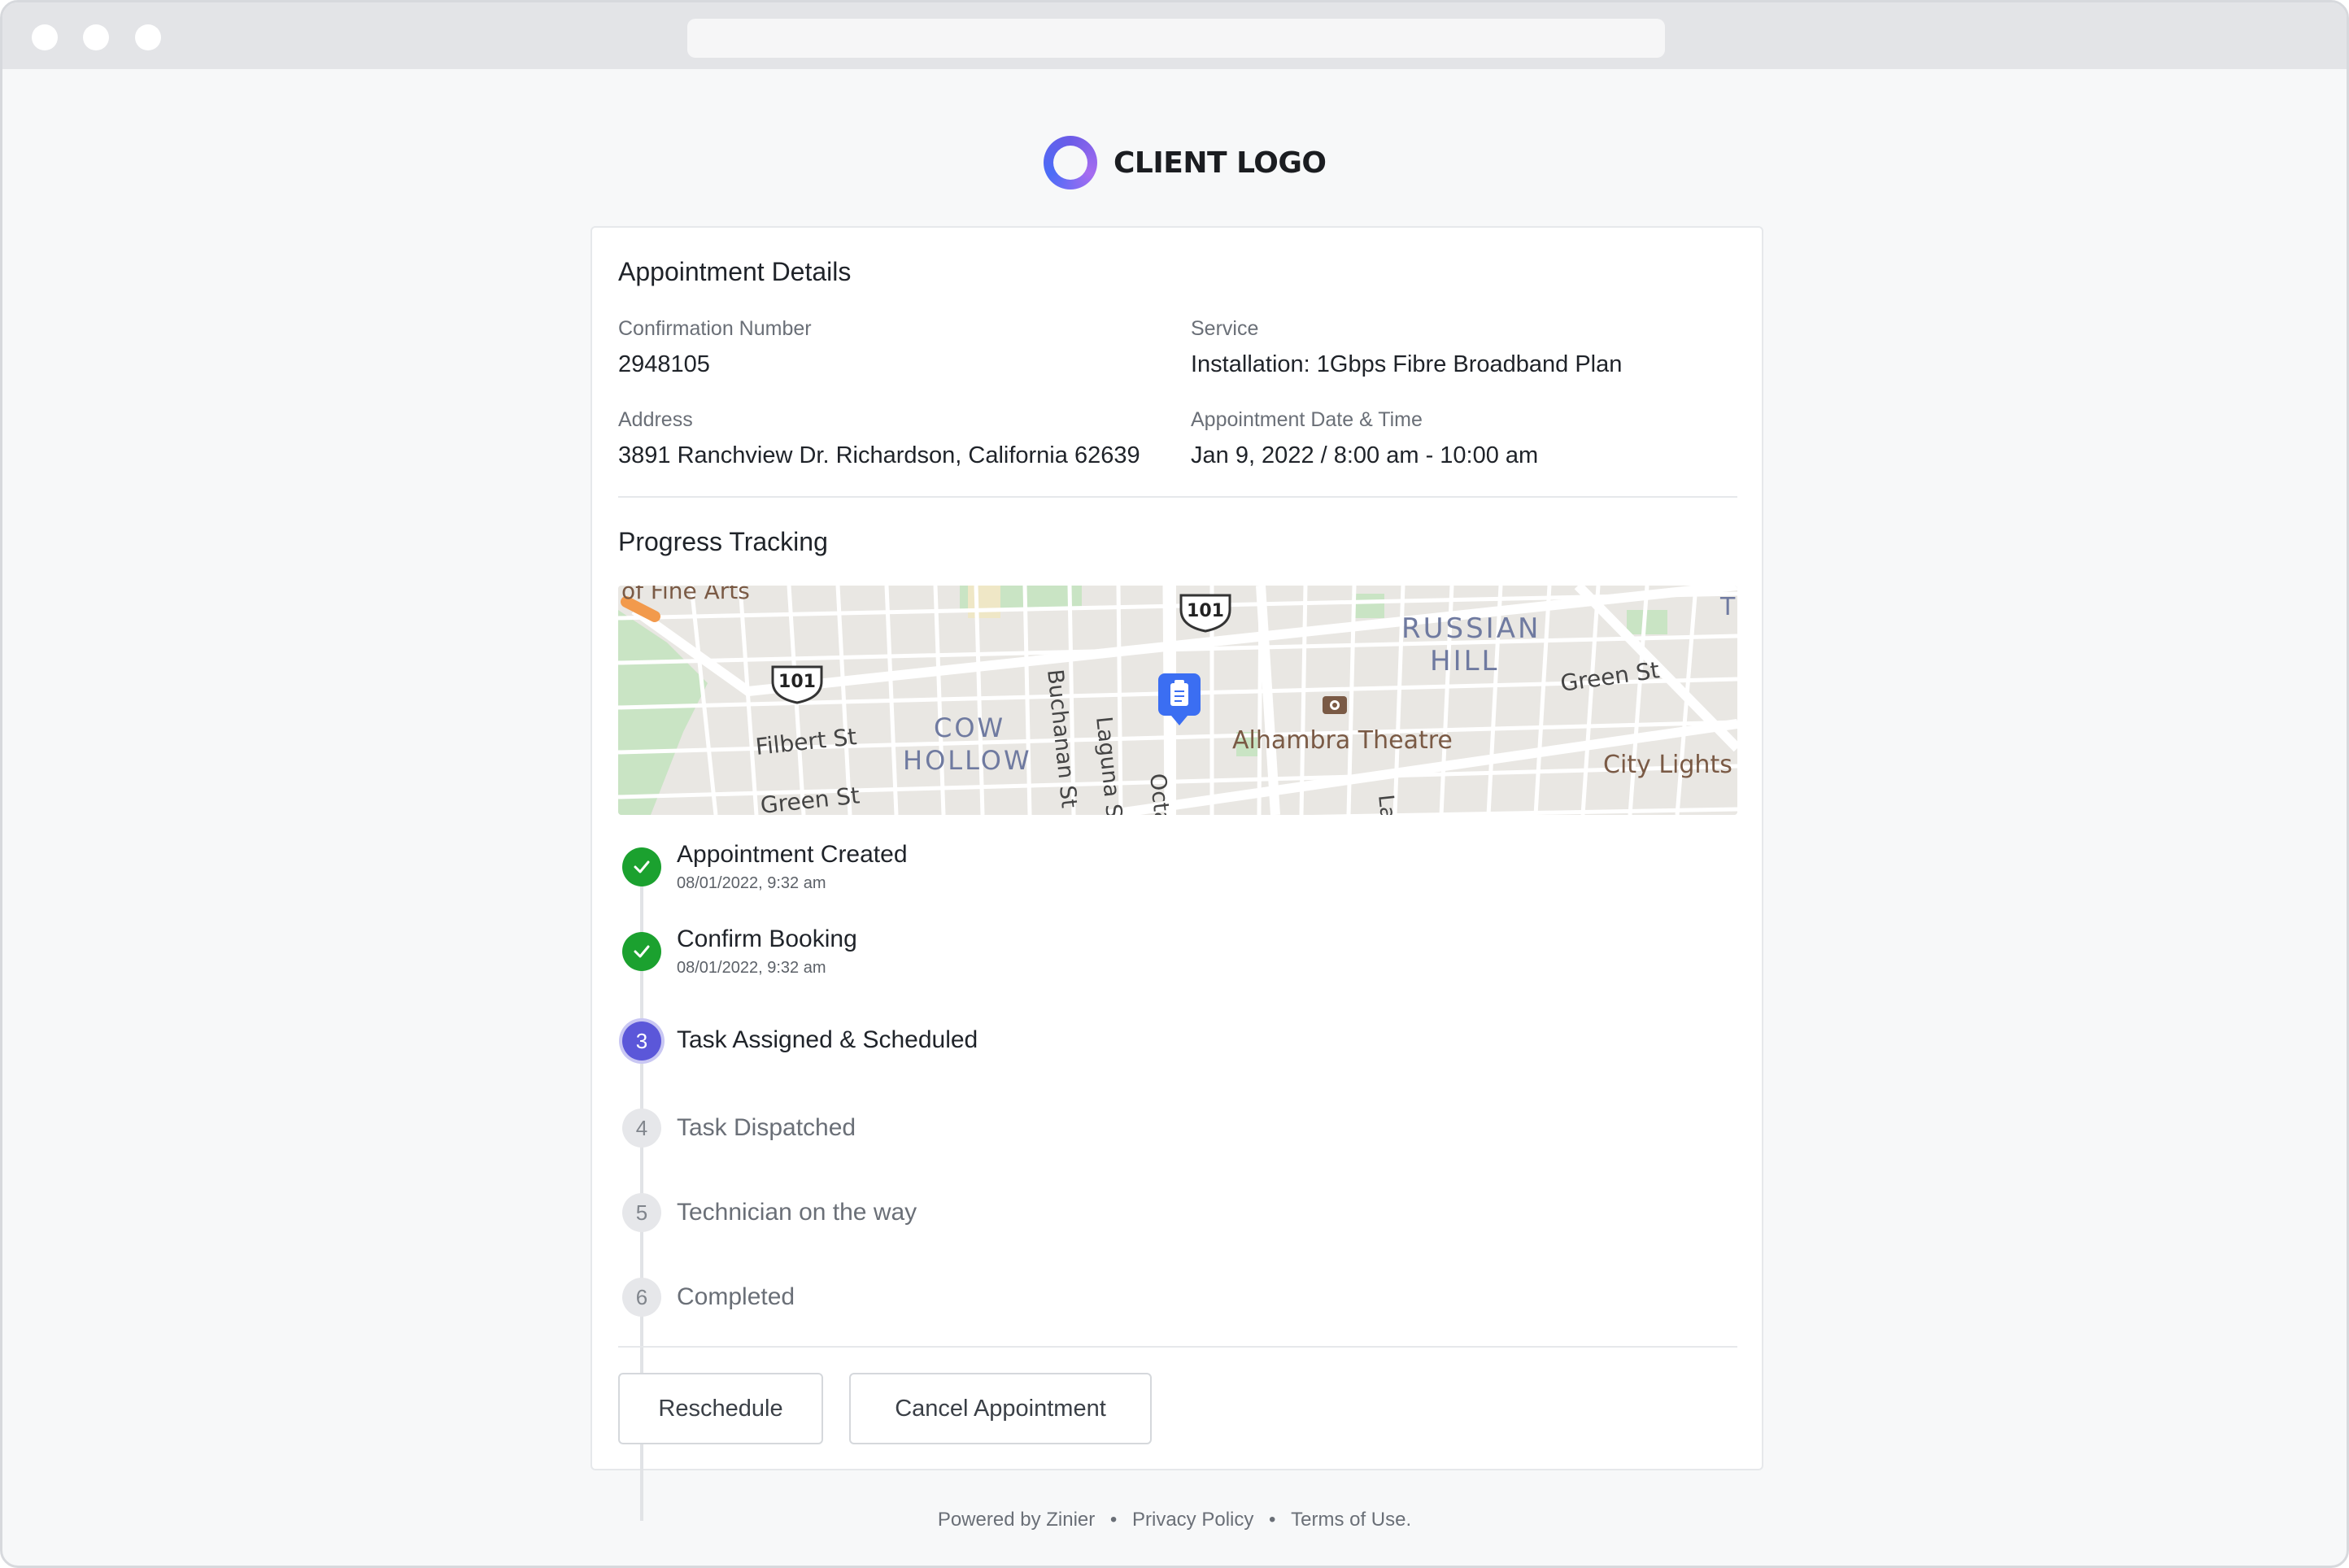 The width and height of the screenshot is (2349, 1568). I want to click on actions-divider, so click(1177, 1347).